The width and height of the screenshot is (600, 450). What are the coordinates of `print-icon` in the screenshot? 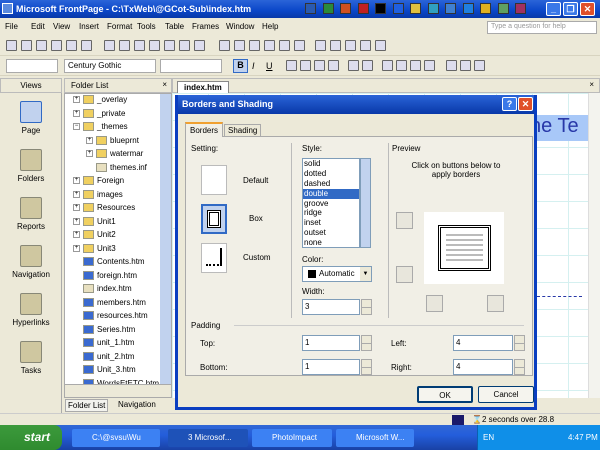 It's located at (109, 45).